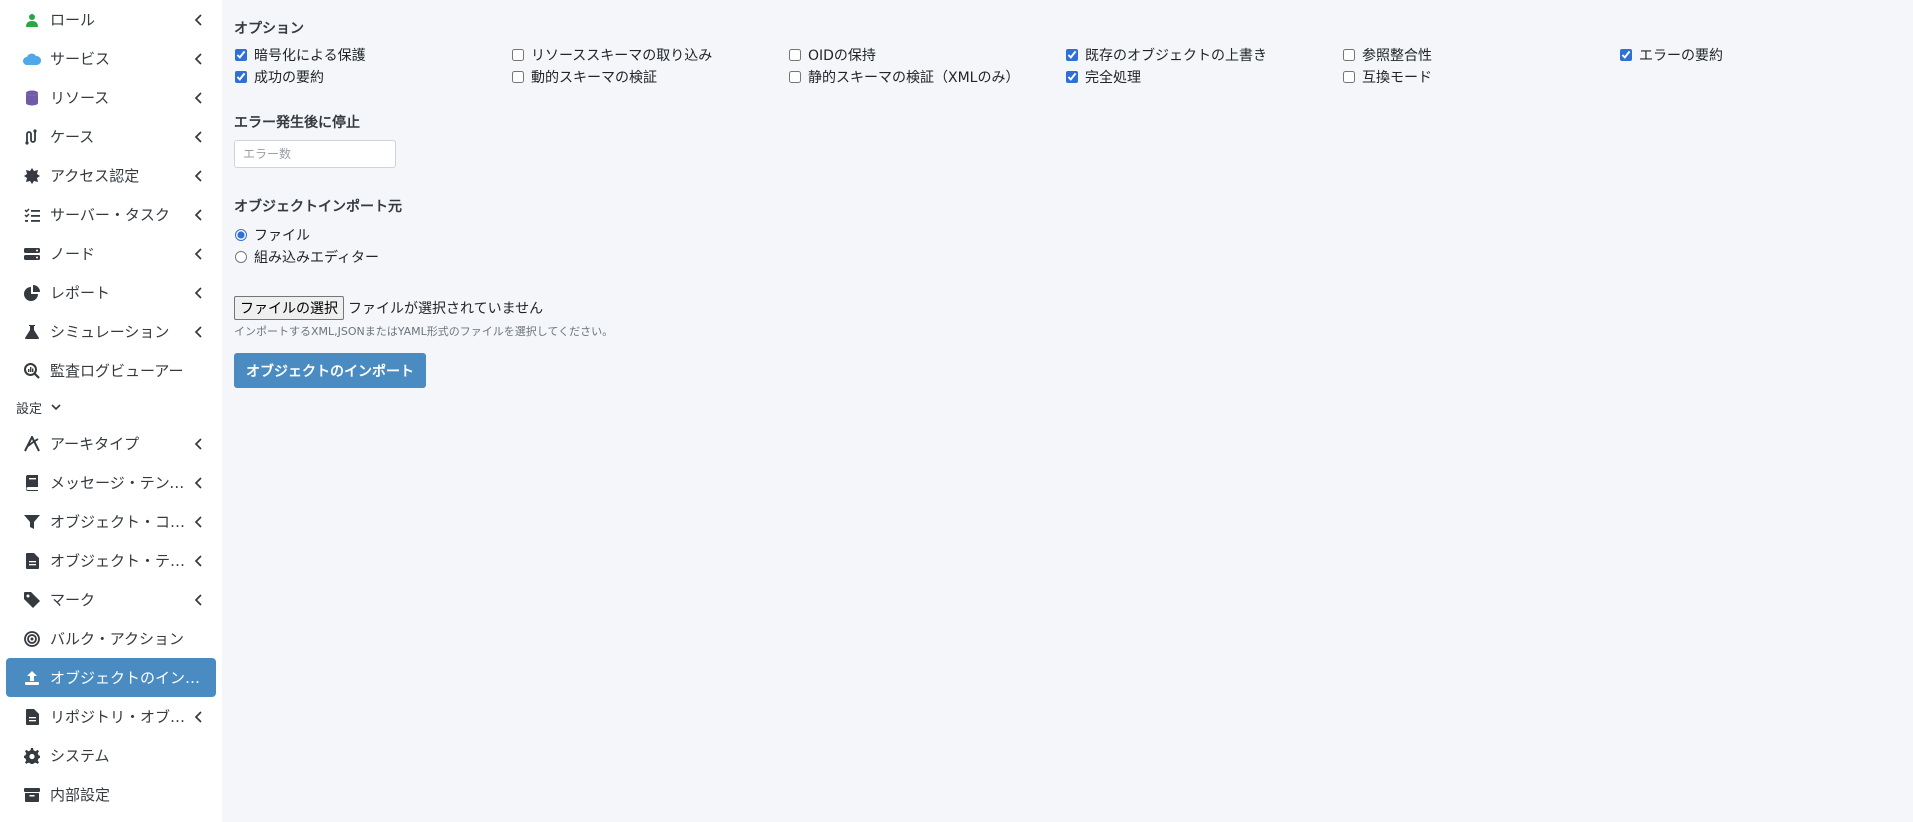 This screenshot has width=1913, height=822. What do you see at coordinates (32, 522) in the screenshot?
I see `filter-icon` at bounding box center [32, 522].